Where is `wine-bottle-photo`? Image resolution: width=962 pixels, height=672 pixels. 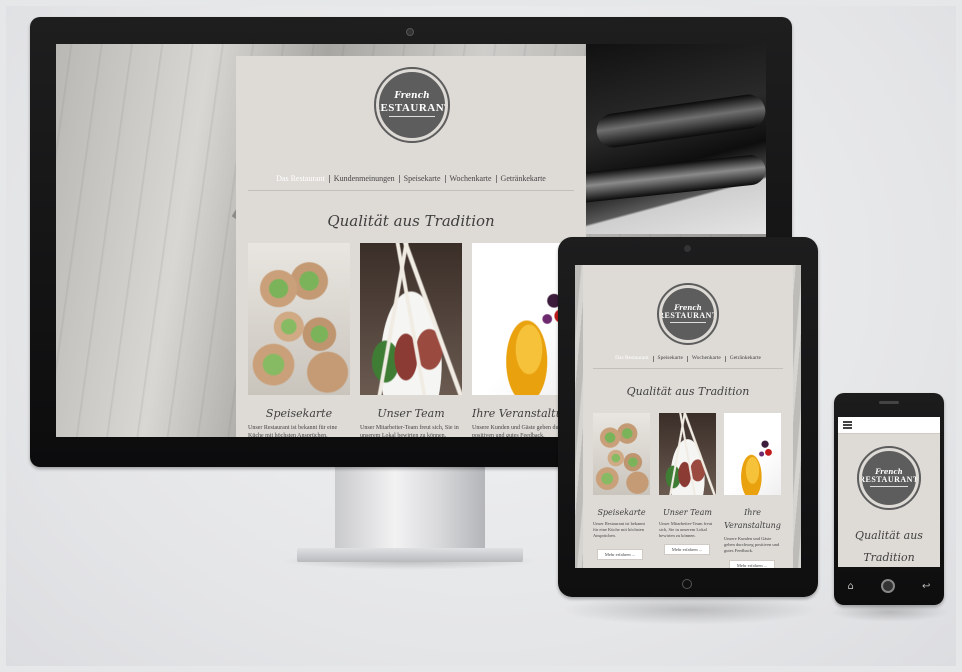
wine-bottle-photo is located at coordinates (665, 139).